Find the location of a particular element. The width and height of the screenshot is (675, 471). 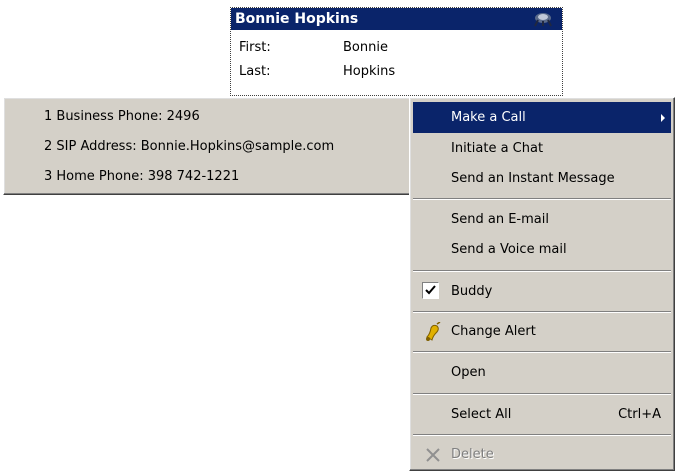

submenu-item-label: 3 Home Phone: 398 742-1221 is located at coordinates (142, 176).